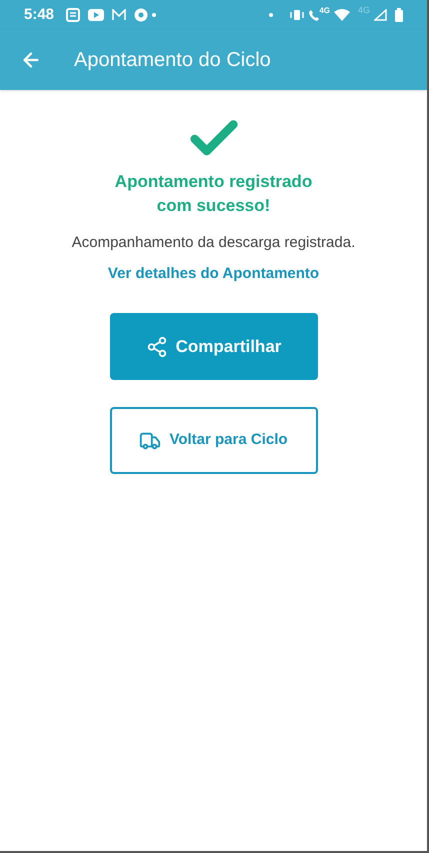 The width and height of the screenshot is (429, 853). I want to click on screen-title: Apontamento do Ciclo, so click(172, 60).